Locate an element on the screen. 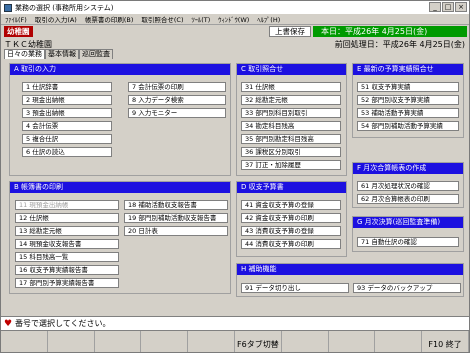 This screenshot has height=353, width=470. menu-item-36: 36 課税区分別取引 is located at coordinates (291, 152).